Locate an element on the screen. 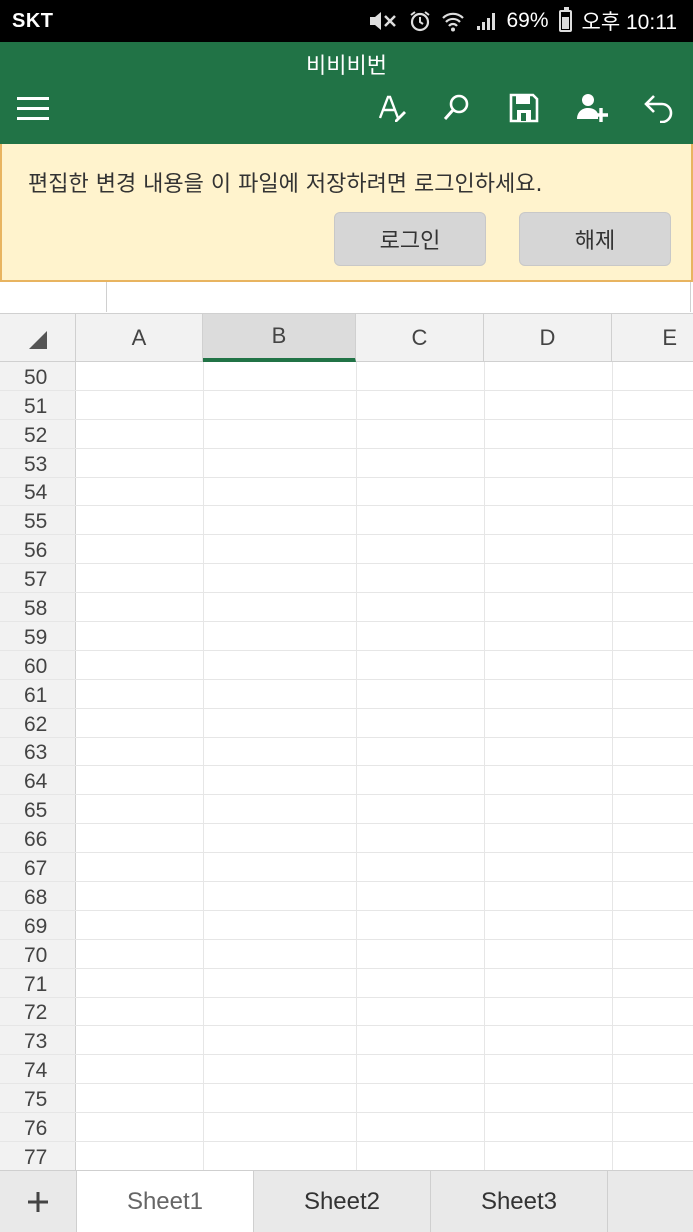  table-row: 71 is located at coordinates (346, 983).